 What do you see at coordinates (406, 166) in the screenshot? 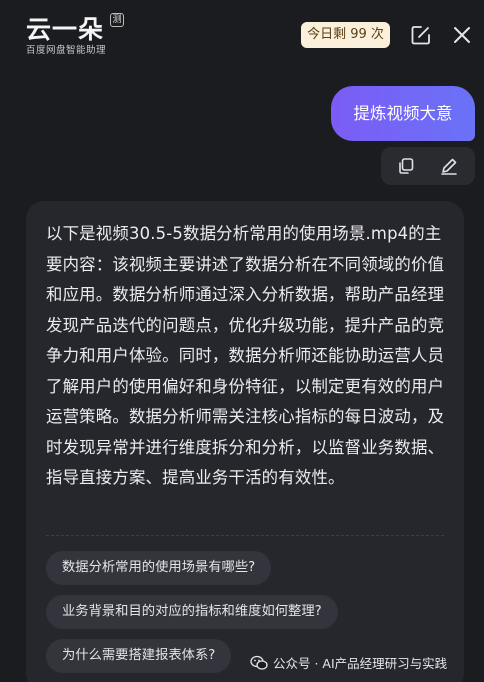
I see `copy-icon` at bounding box center [406, 166].